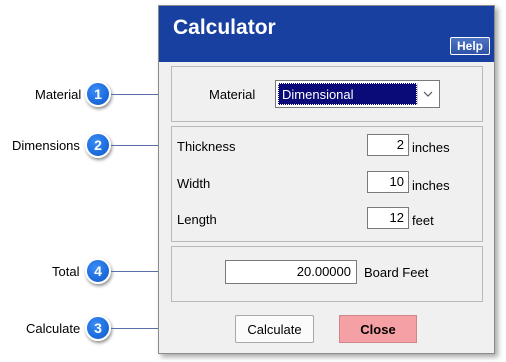  Describe the element at coordinates (388, 218) in the screenshot. I see `length-input: 12` at that location.